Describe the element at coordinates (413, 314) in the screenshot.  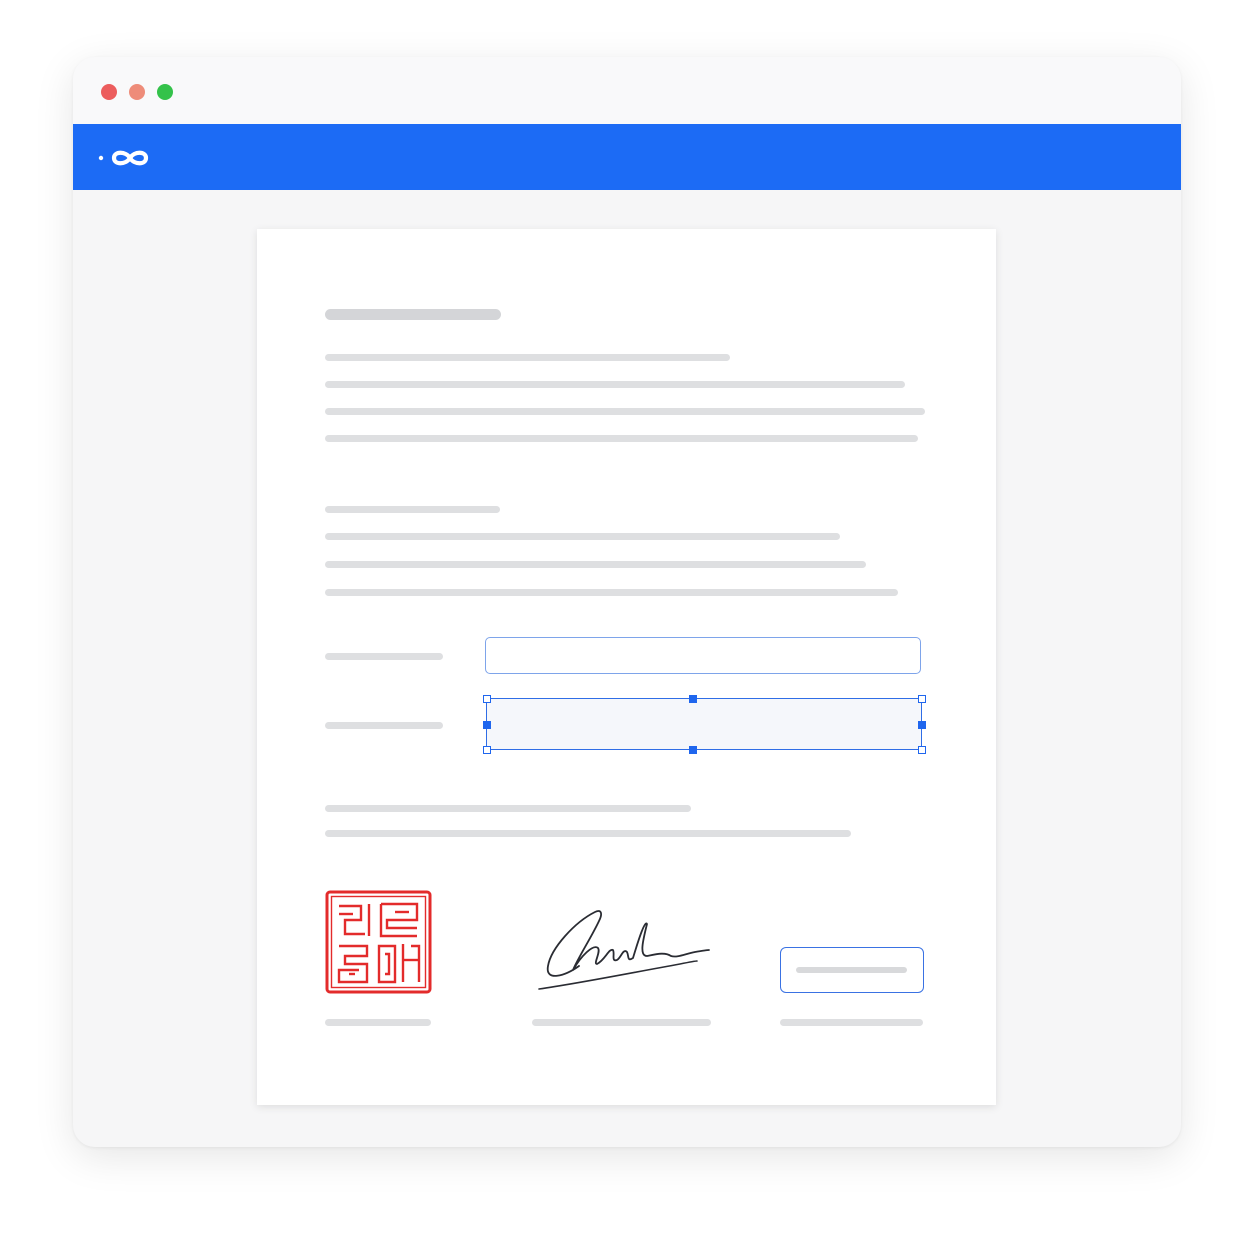
I see `document-title-placeholder` at that location.